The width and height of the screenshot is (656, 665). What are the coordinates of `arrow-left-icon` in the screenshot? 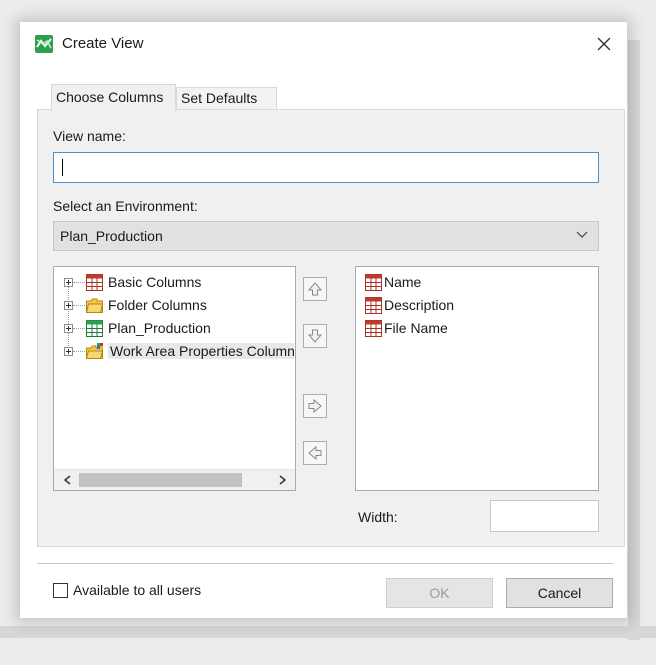 It's located at (315, 453).